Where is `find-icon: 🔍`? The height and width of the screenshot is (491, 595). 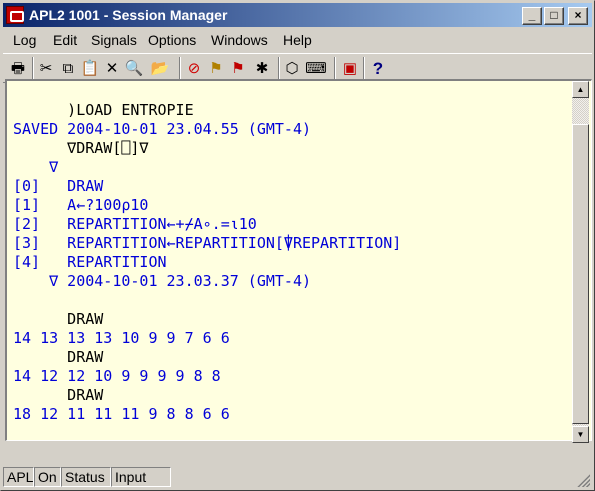 find-icon: 🔍 is located at coordinates (134, 68).